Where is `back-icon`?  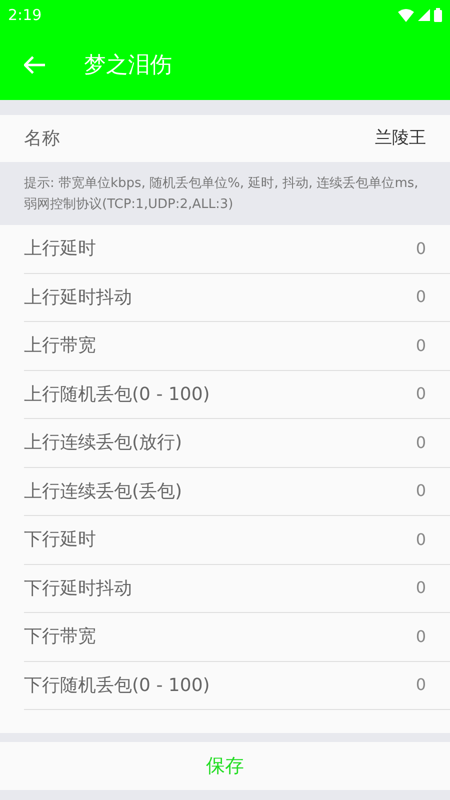
back-icon is located at coordinates (35, 65).